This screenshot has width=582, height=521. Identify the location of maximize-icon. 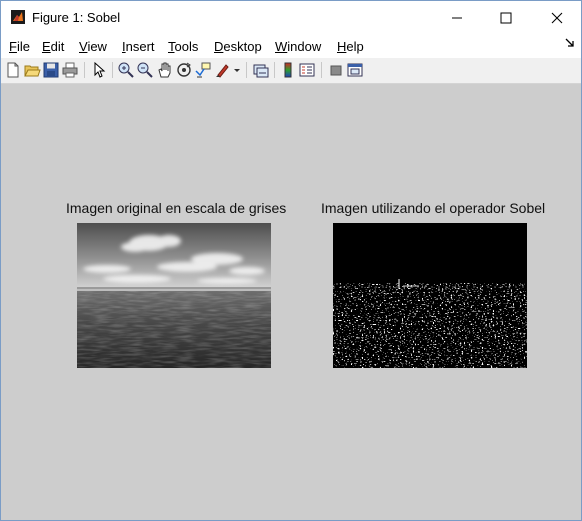
(506, 17).